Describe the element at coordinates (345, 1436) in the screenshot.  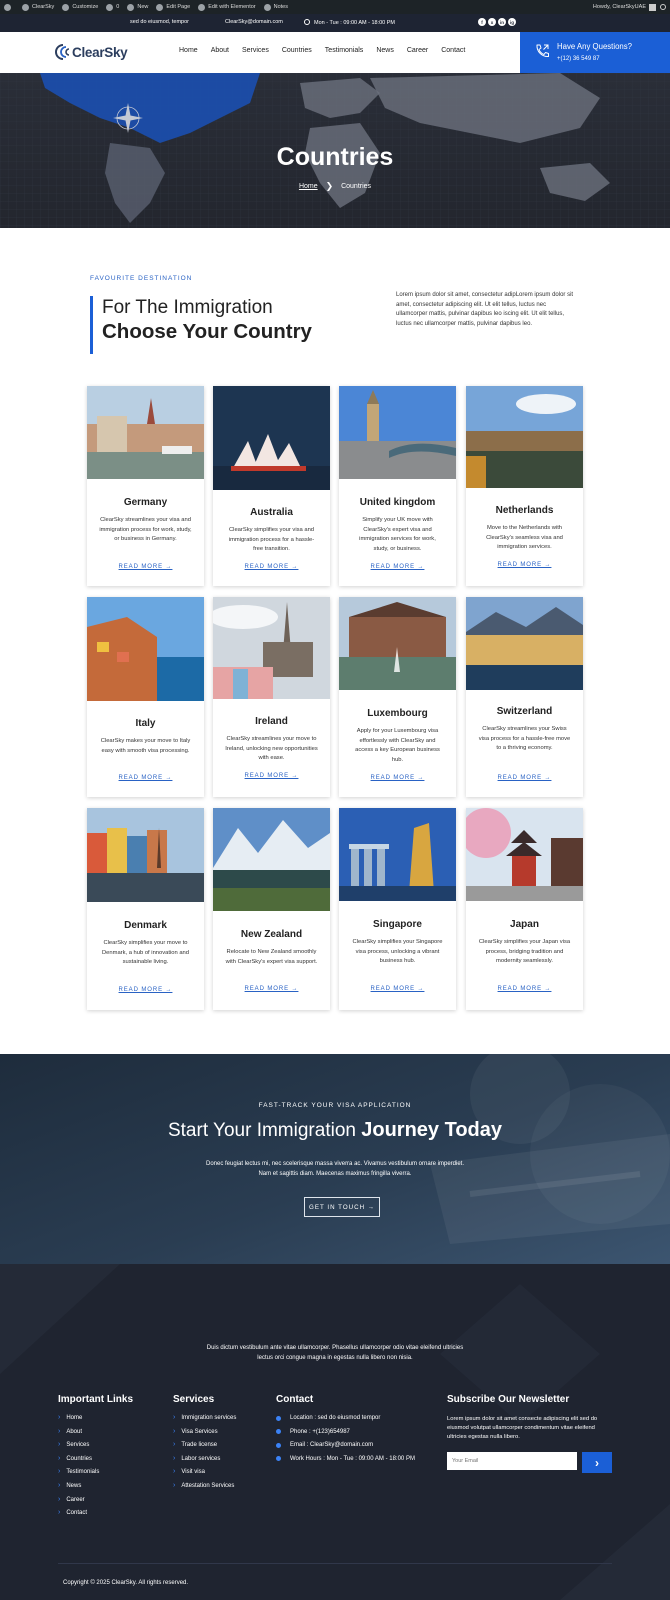
I see `contact-phone: Phone : +(123)654987` at that location.